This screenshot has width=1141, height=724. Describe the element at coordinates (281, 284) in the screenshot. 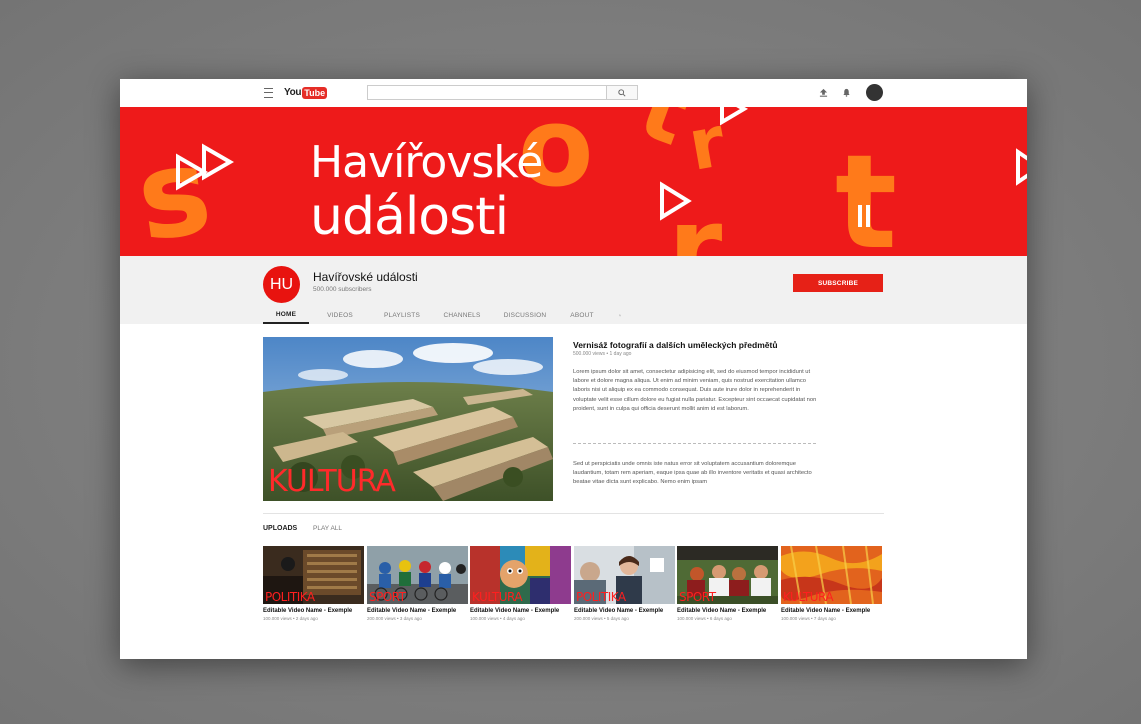

I see `channel-logo: HU` at that location.